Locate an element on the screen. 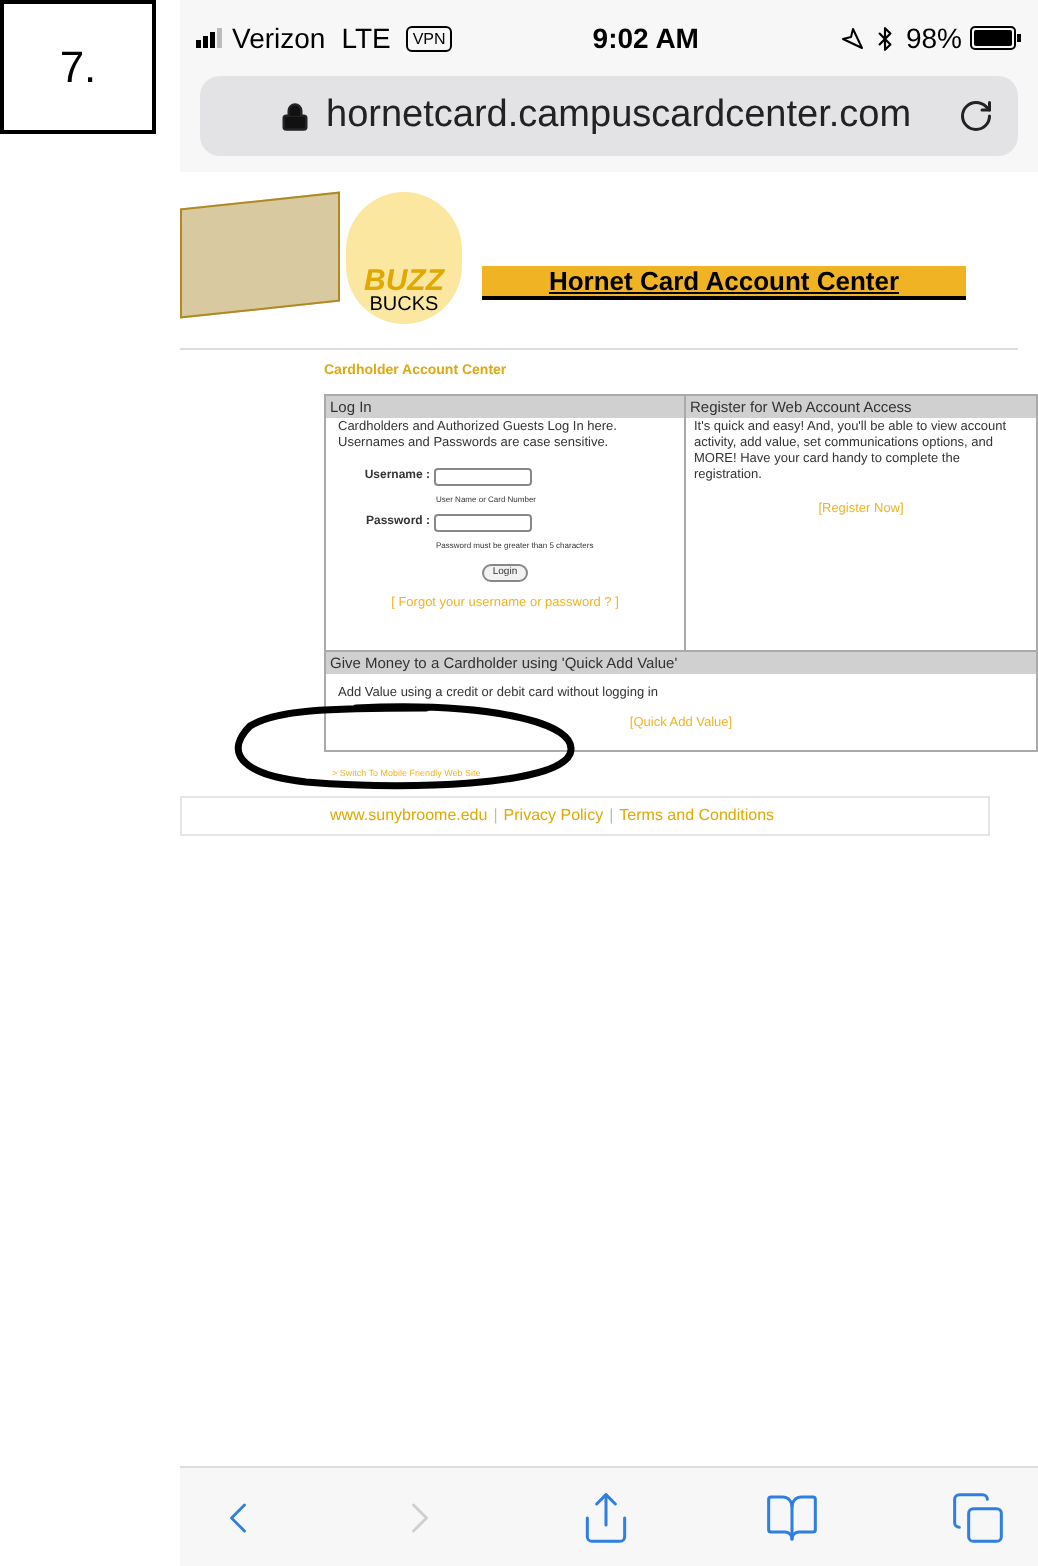 The height and width of the screenshot is (1566, 1038). address-bar: hornetcard.campuscardcenter.com is located at coordinates (609, 116).